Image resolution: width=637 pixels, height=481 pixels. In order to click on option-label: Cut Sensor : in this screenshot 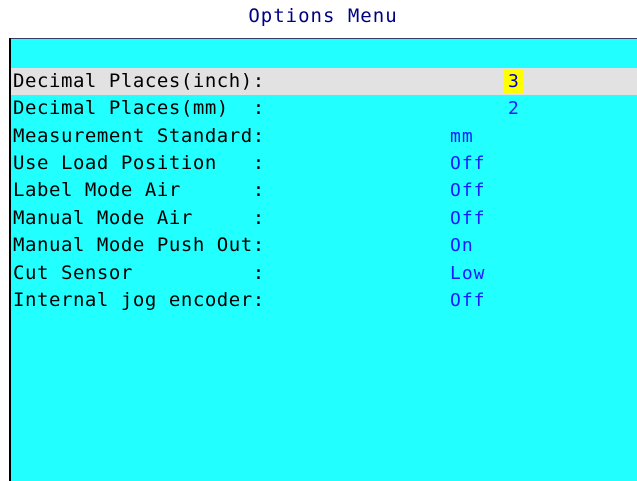, I will do `click(139, 273)`.